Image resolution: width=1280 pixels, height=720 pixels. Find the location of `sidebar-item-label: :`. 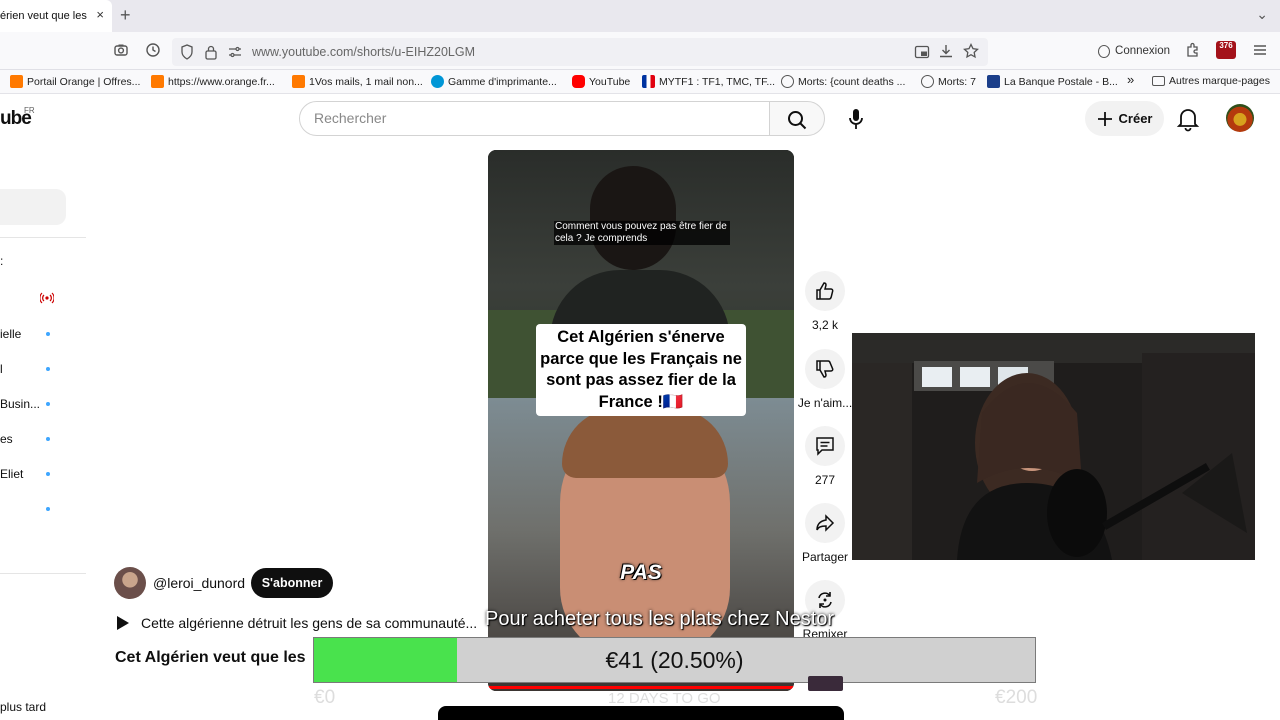

sidebar-item-label: : is located at coordinates (1, 261).